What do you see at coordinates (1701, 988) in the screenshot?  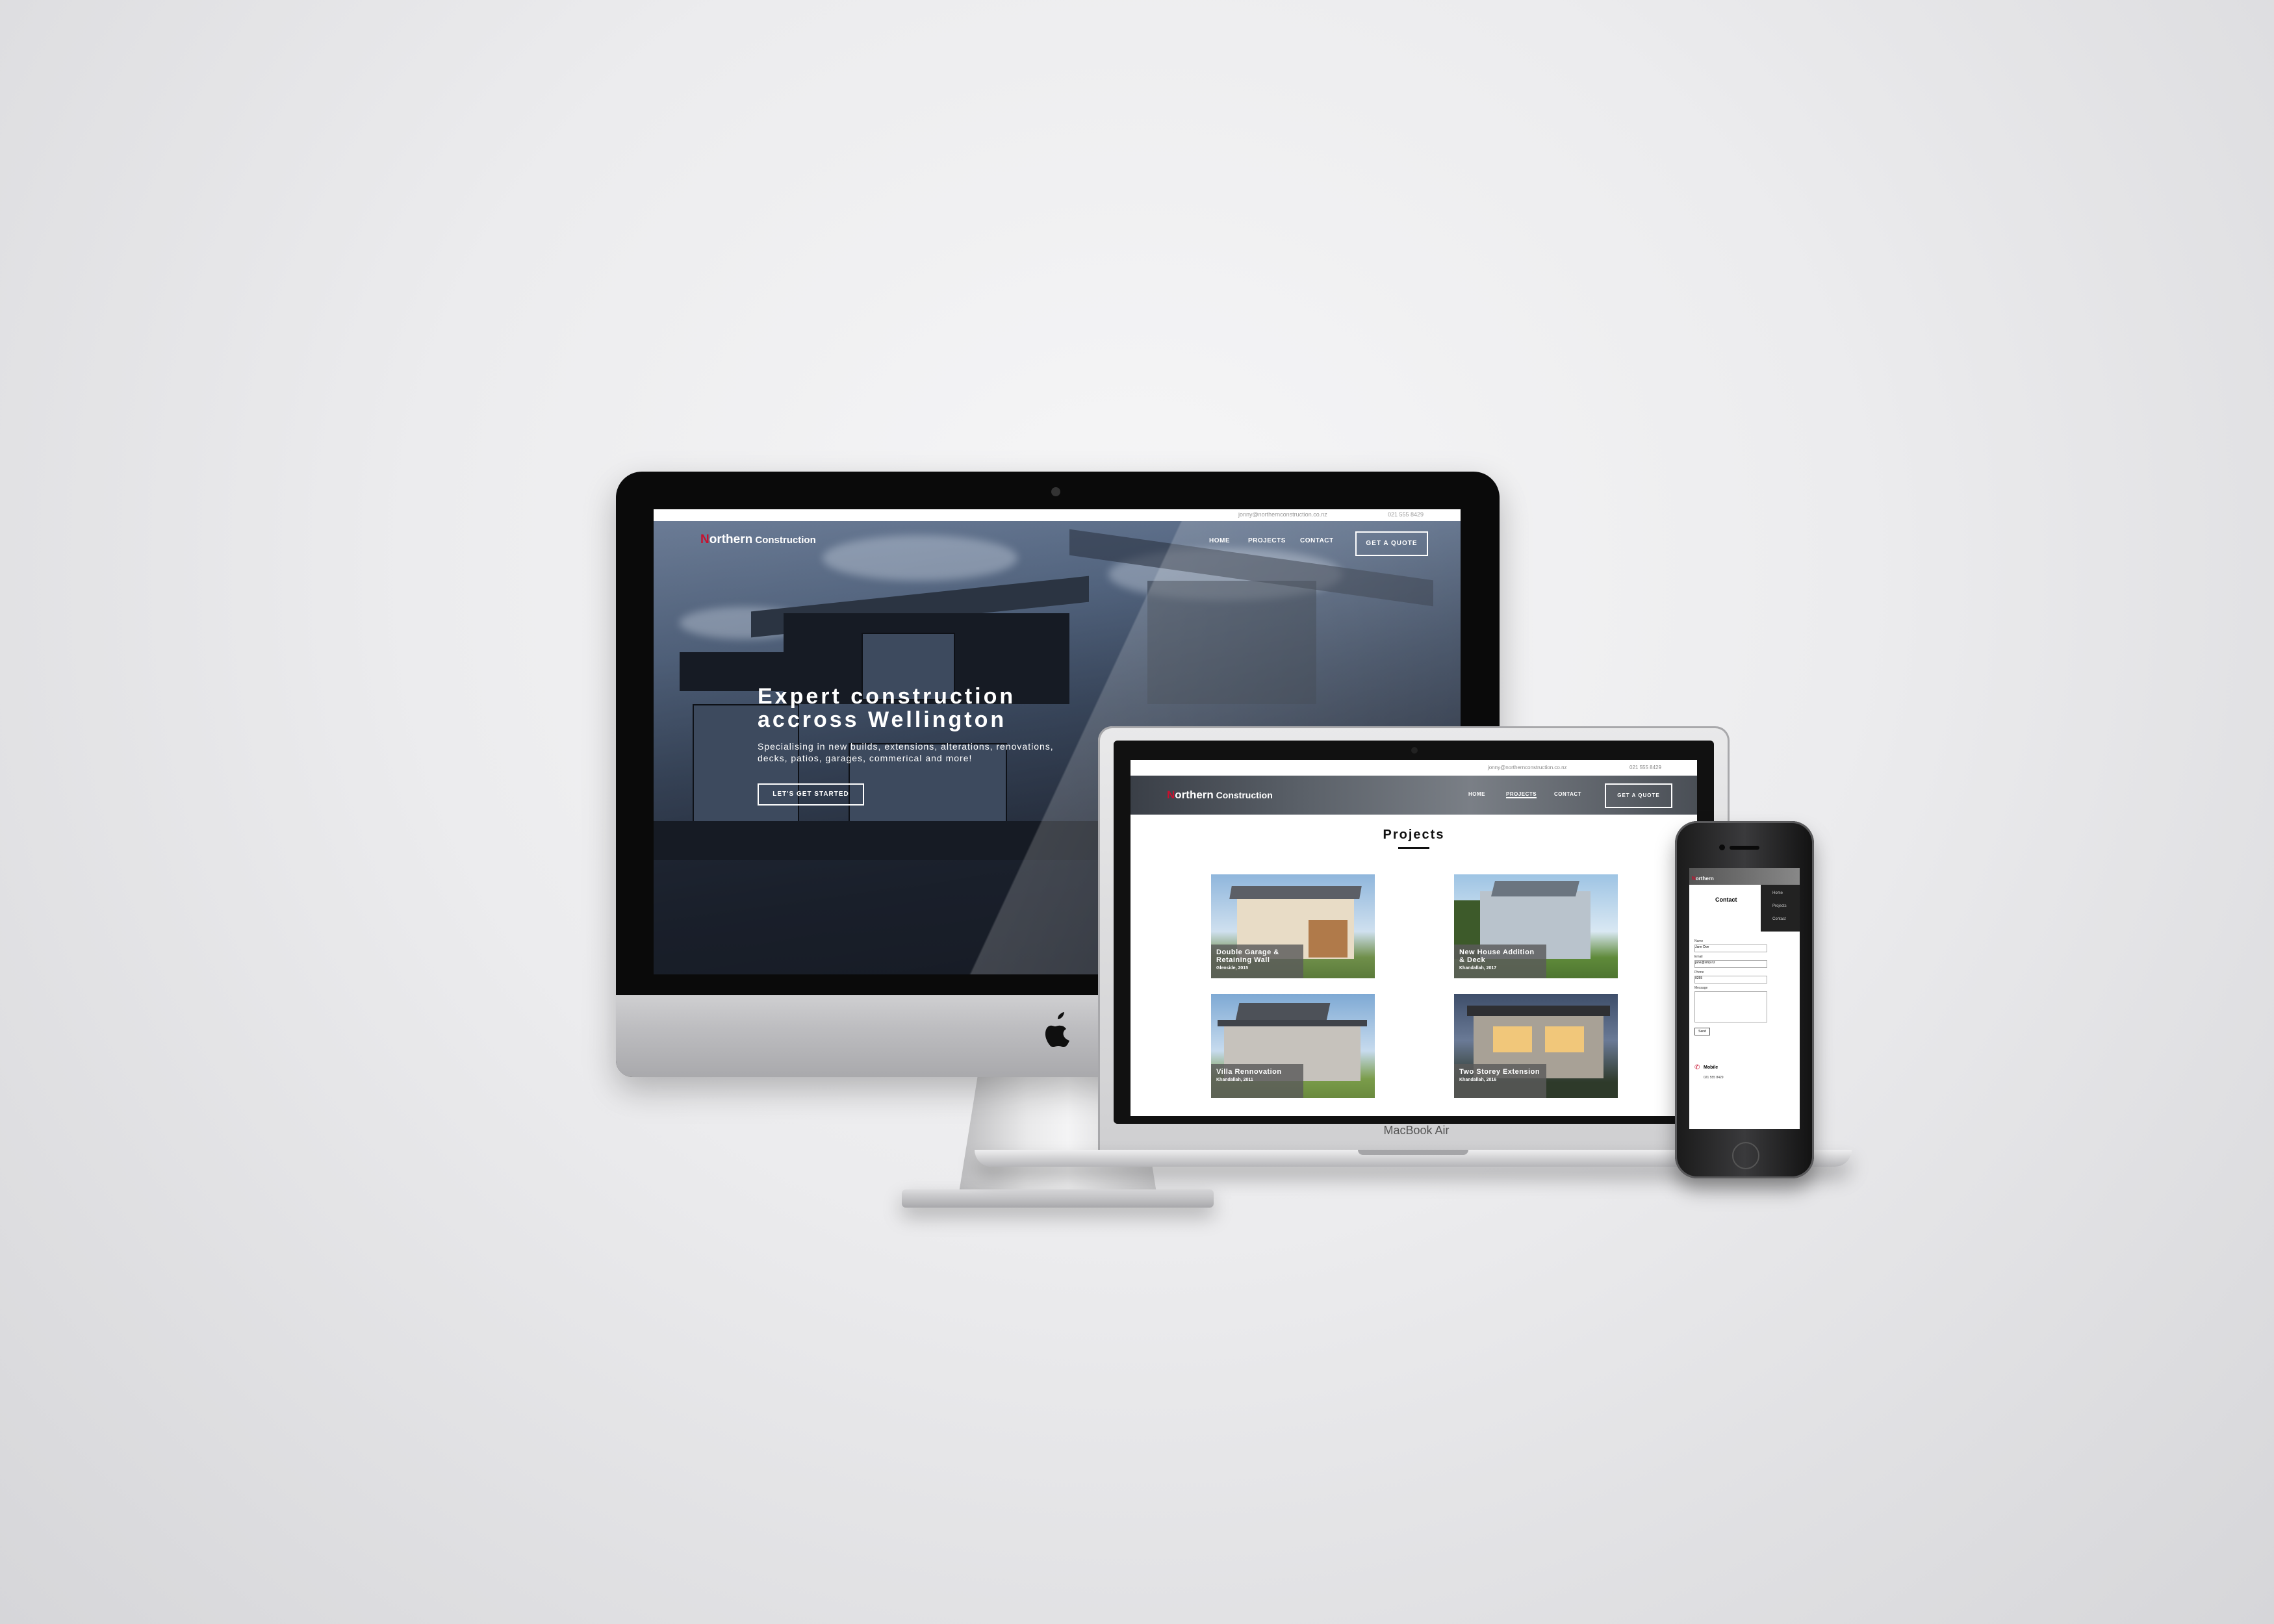 I see `phone-label-message: Message` at bounding box center [1701, 988].